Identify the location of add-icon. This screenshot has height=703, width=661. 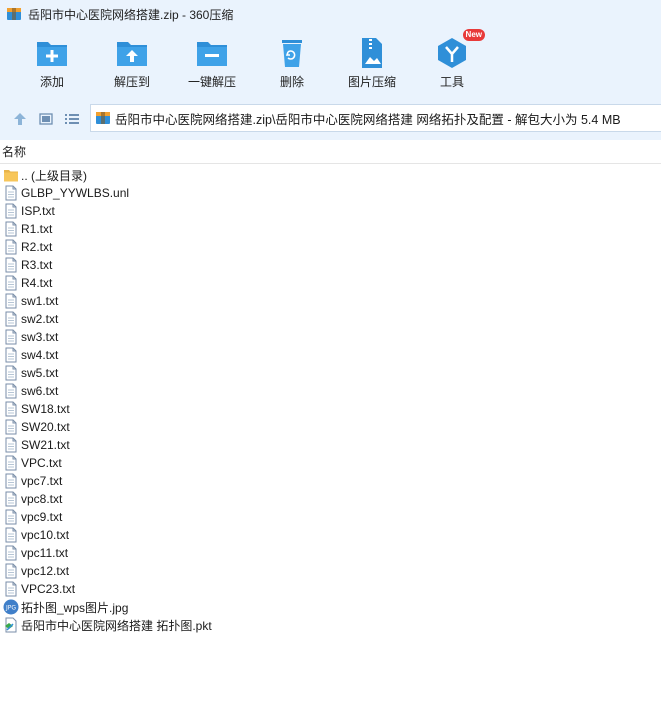
(52, 53).